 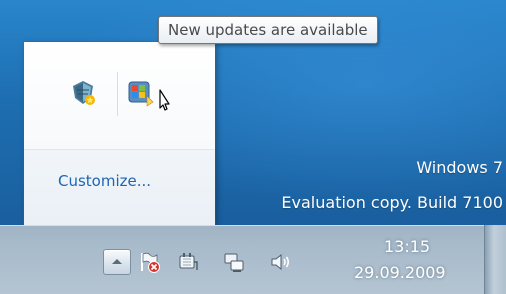 I want to click on network-icon, so click(x=234, y=262).